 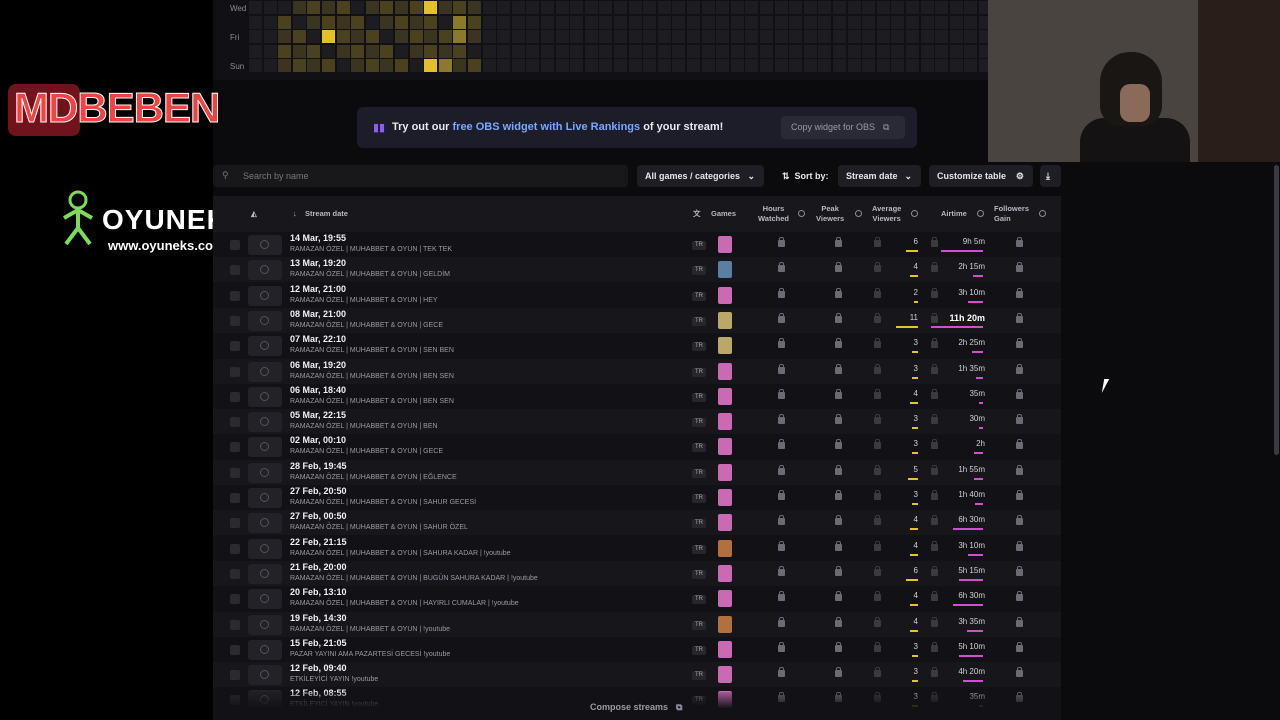 What do you see at coordinates (1011, 214) in the screenshot?
I see `col-followers-gain: Followers Gain` at bounding box center [1011, 214].